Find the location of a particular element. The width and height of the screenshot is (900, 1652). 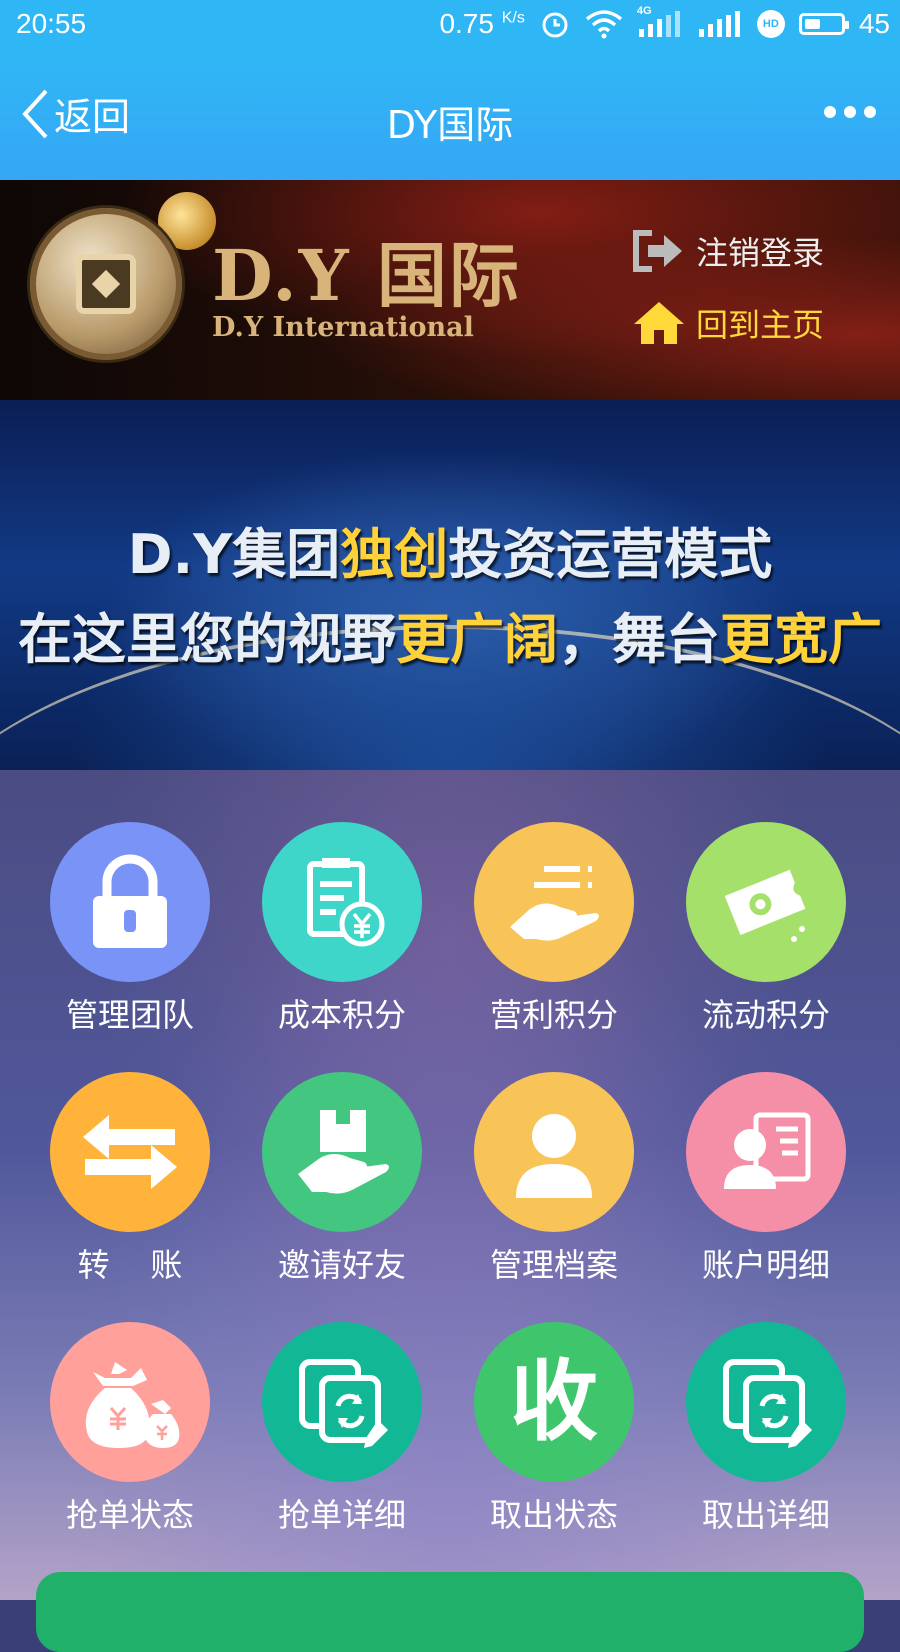

promo-line-2: 在这里您的视野更广阔，舞台更宽广 is located at coordinates (450, 634).